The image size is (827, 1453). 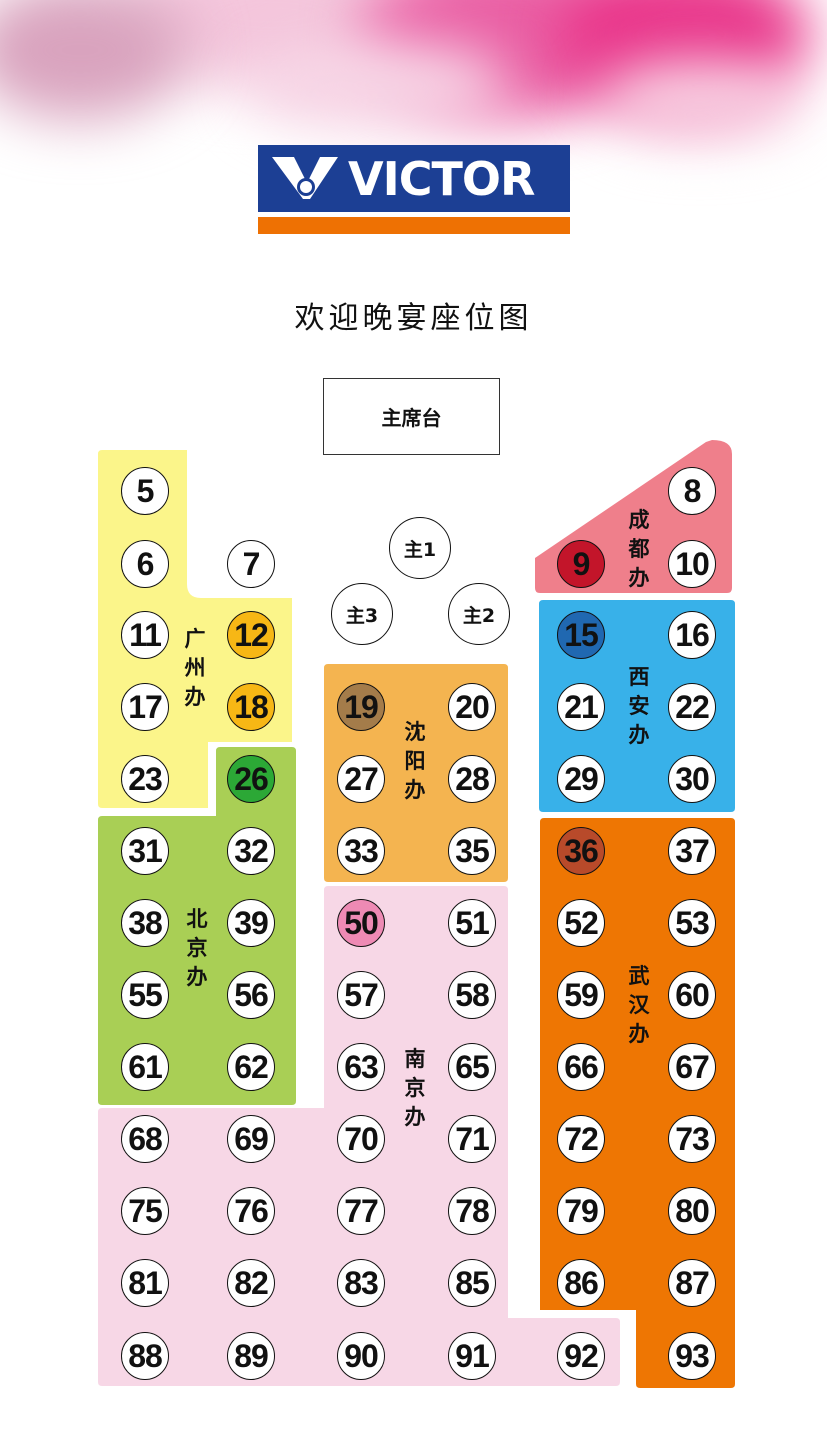 What do you see at coordinates (692, 1356) in the screenshot?
I see `seat-93: 93` at bounding box center [692, 1356].